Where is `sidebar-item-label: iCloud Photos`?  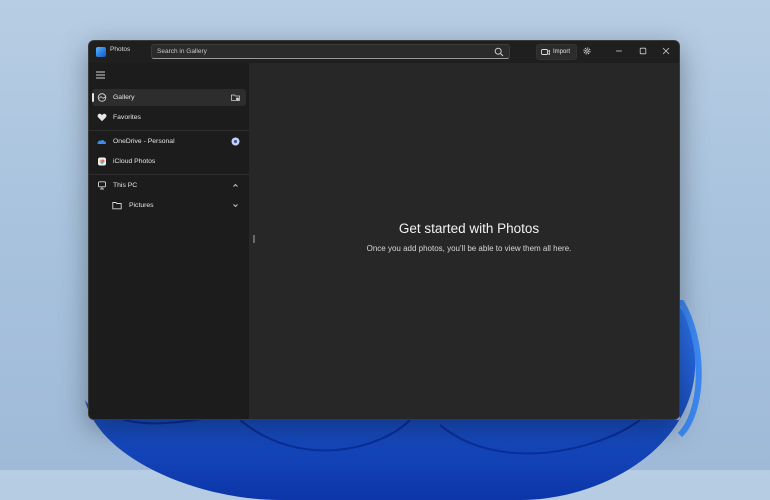
sidebar-item-label: iCloud Photos is located at coordinates (134, 161).